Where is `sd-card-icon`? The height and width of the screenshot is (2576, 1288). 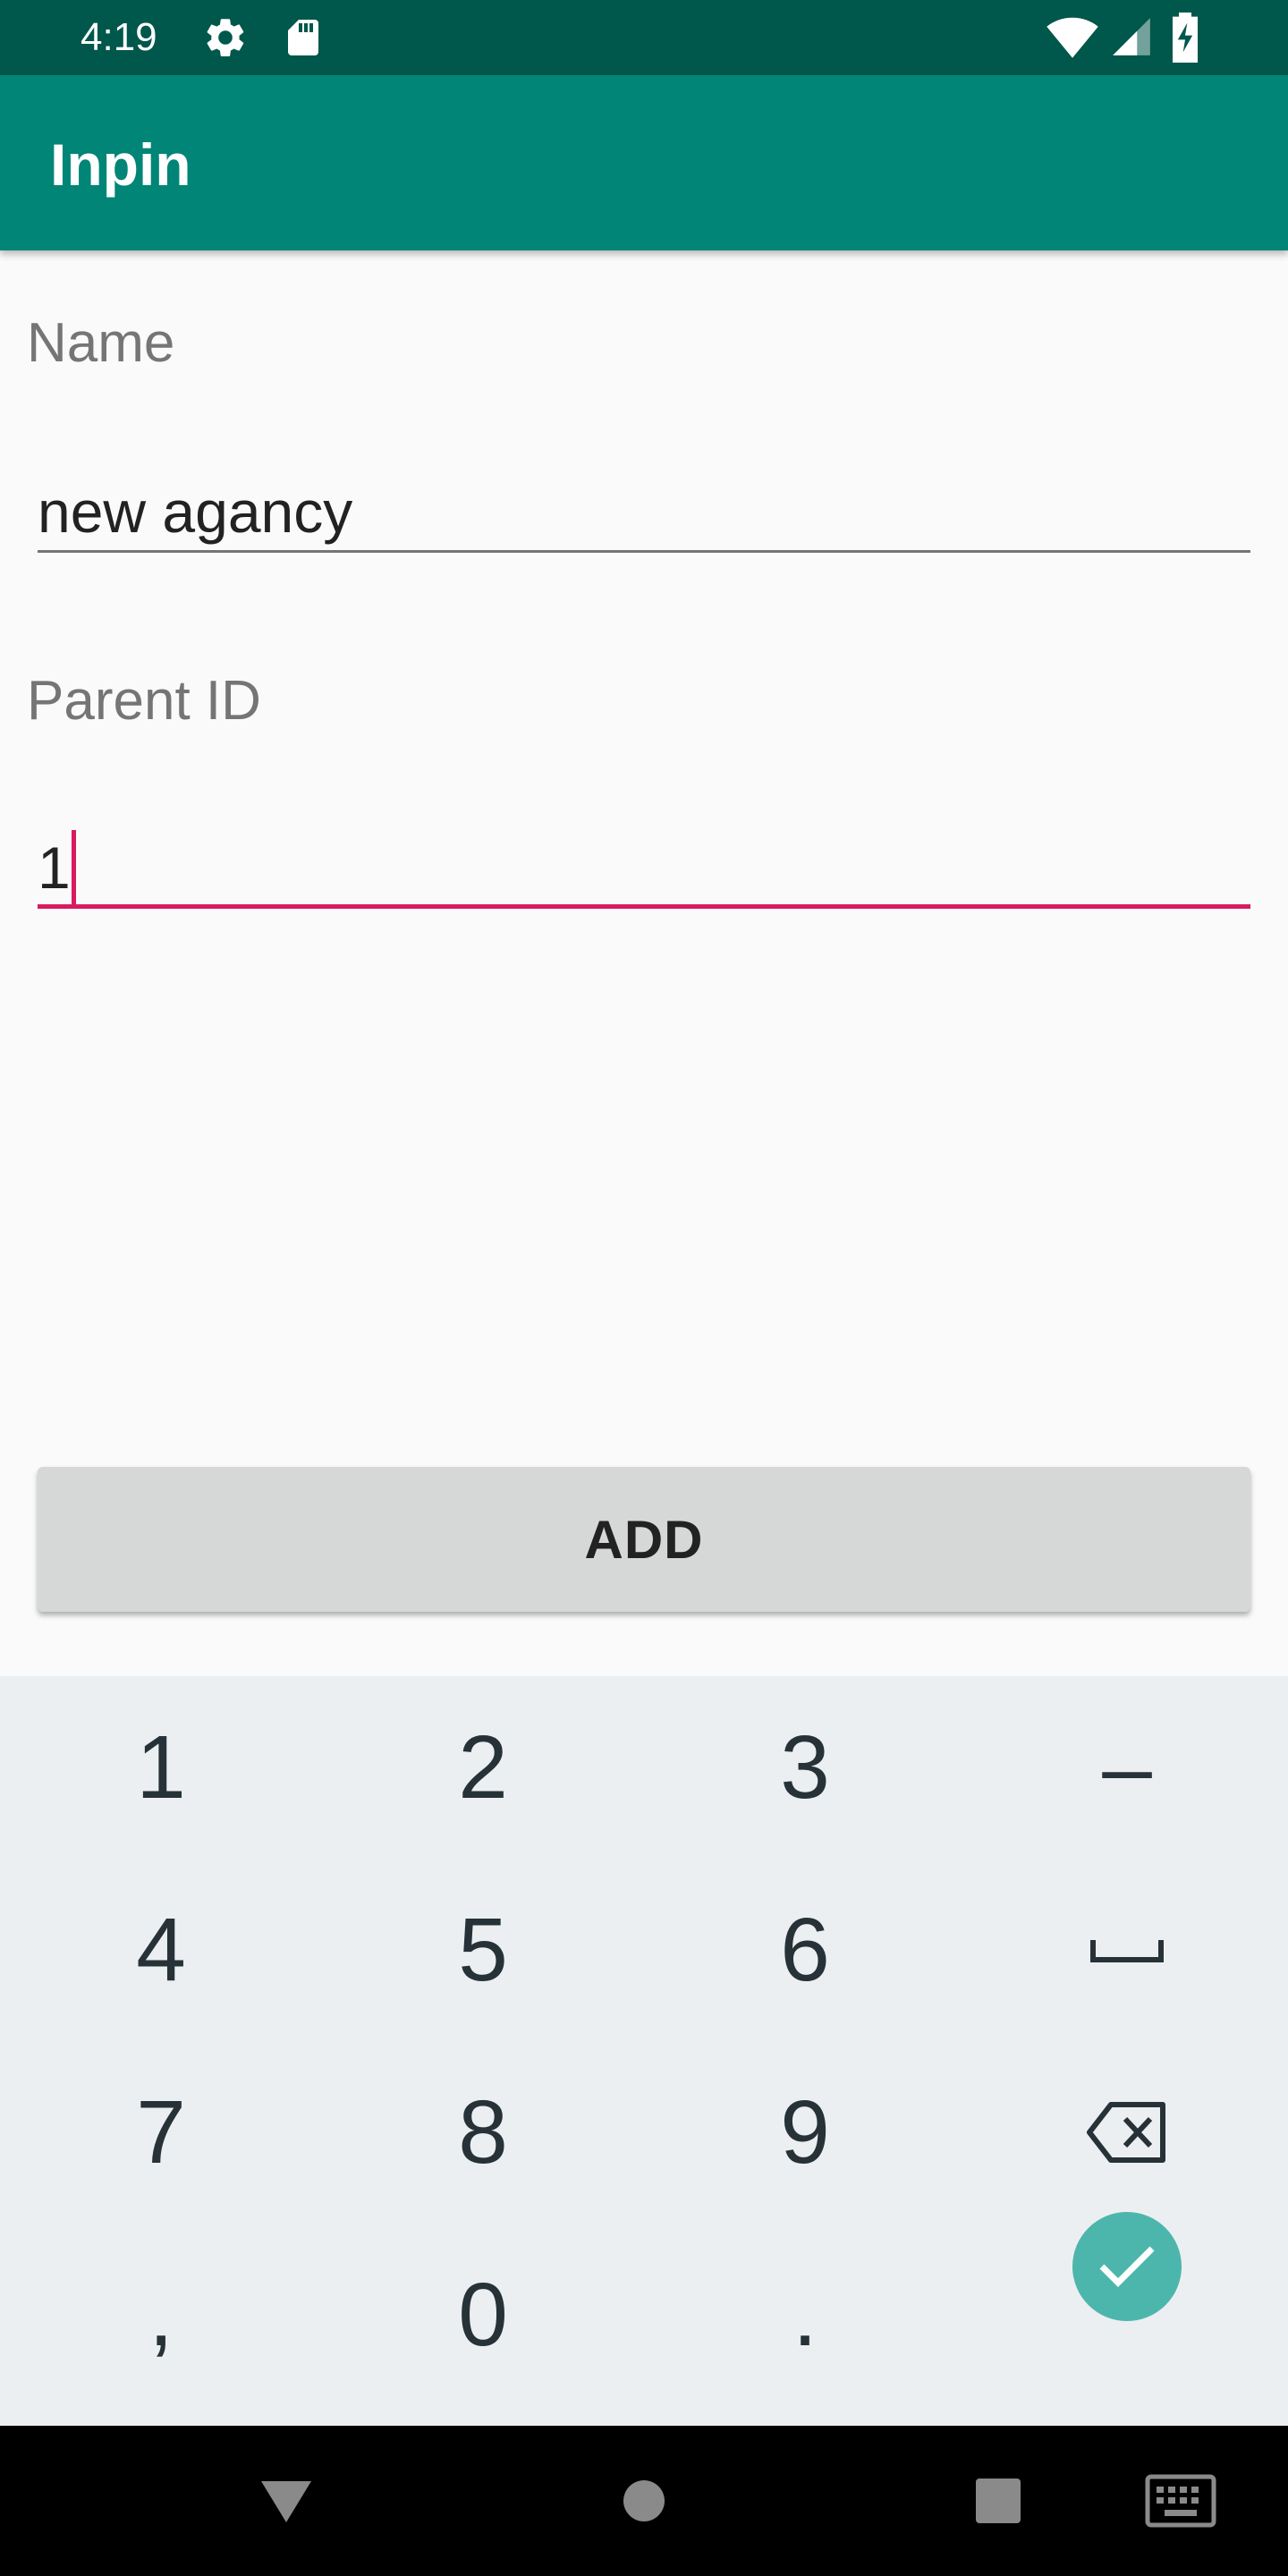 sd-card-icon is located at coordinates (303, 37).